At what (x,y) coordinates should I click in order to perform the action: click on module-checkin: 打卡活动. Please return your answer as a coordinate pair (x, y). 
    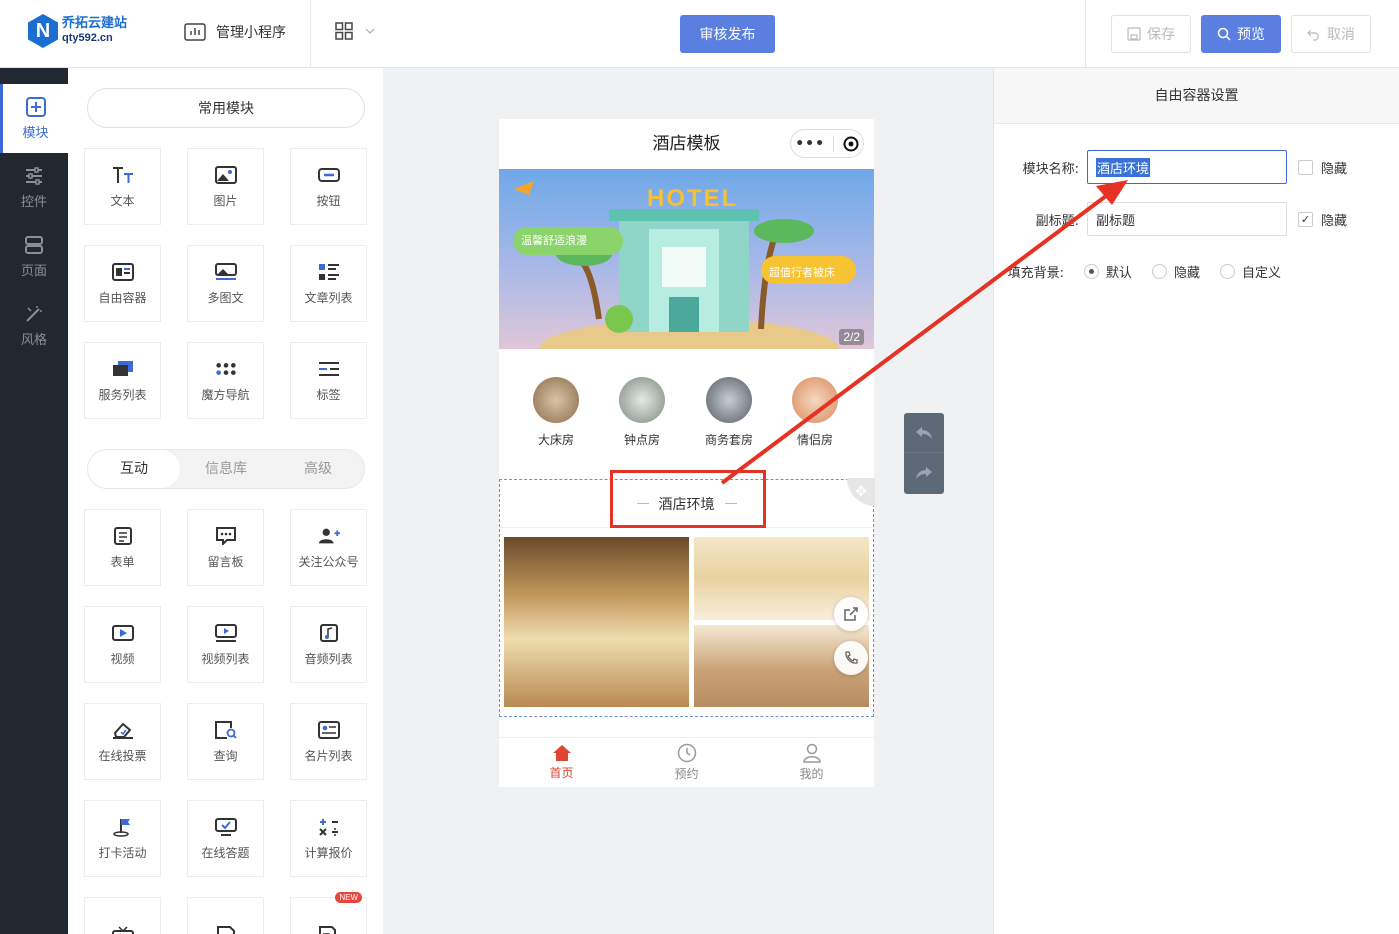
    Looking at the image, I should click on (122, 838).